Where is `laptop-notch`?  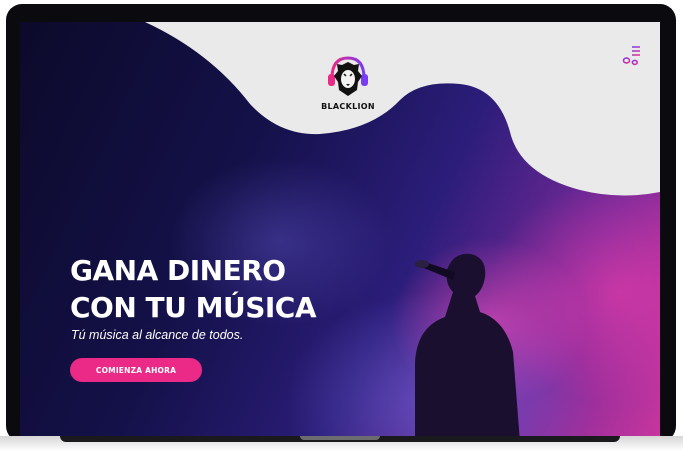 laptop-notch is located at coordinates (340, 438).